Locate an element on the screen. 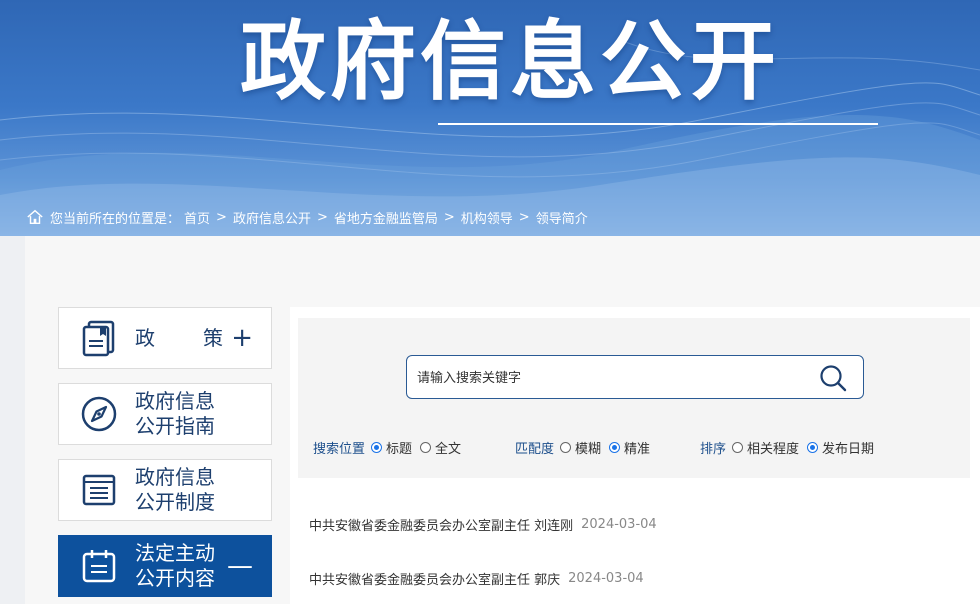  search-position-label: 搜索位置 is located at coordinates (339, 449).